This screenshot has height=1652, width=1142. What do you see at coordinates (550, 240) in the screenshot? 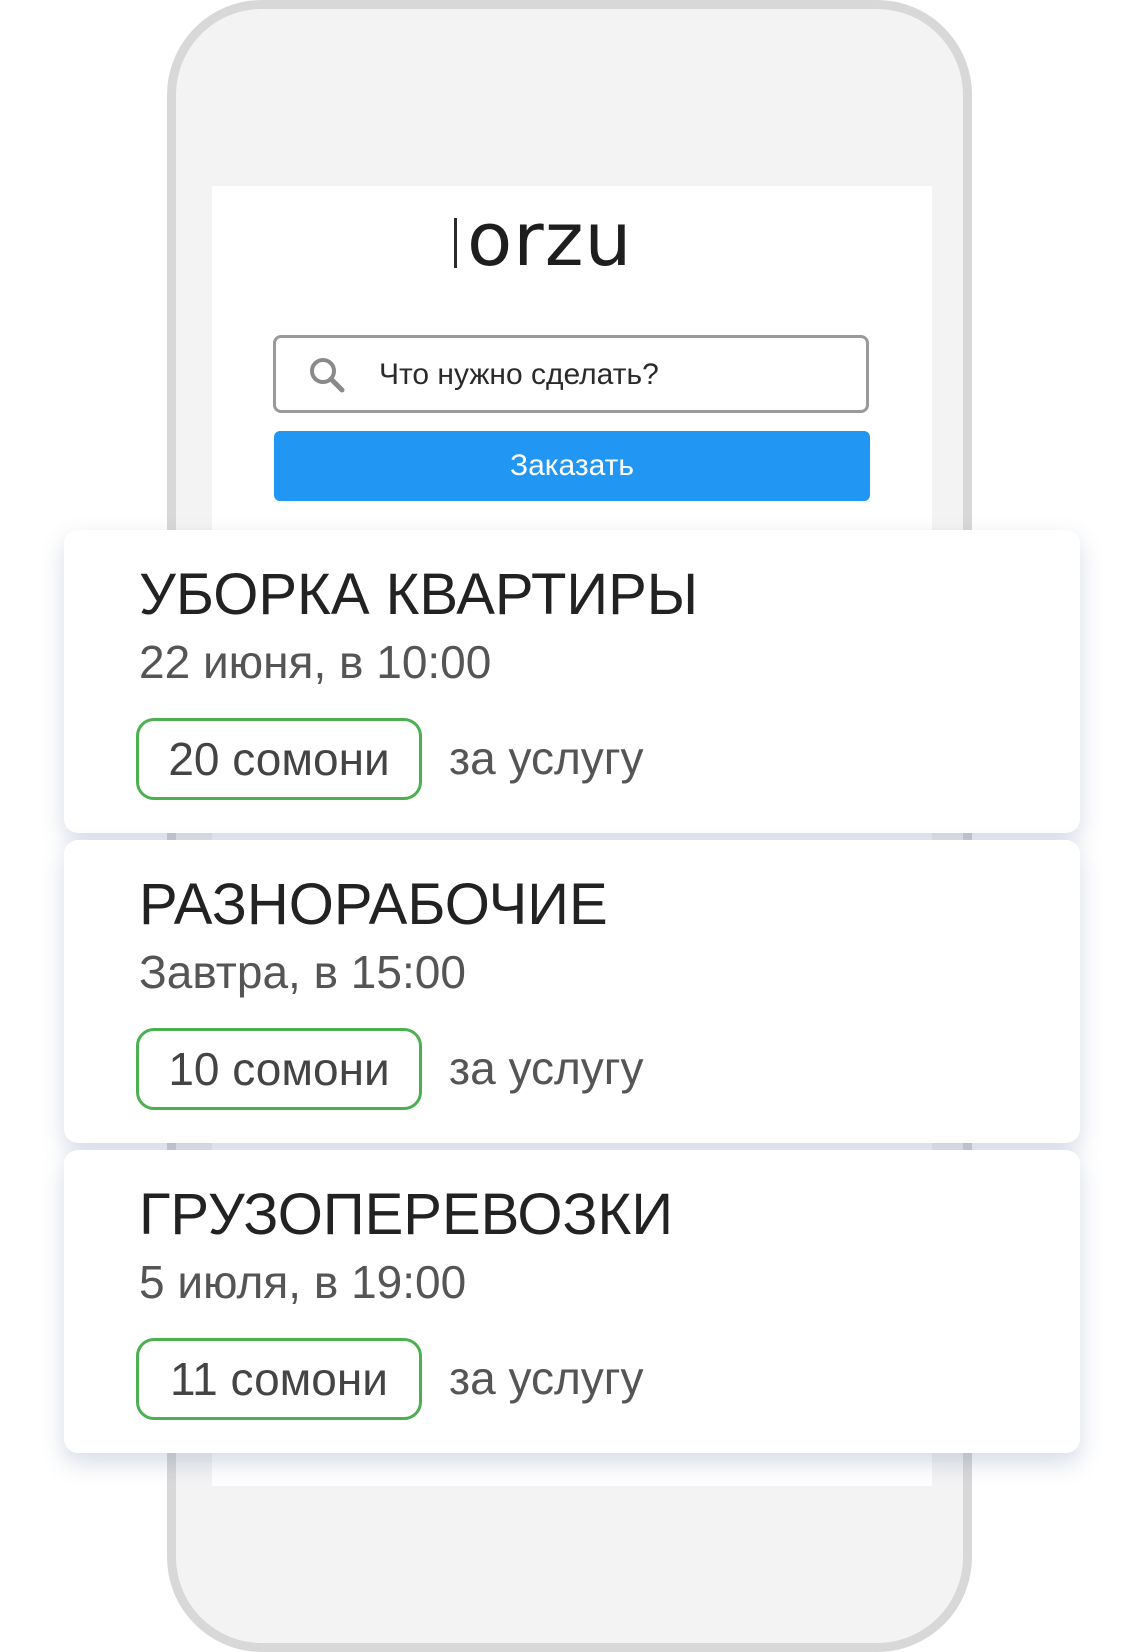
I see `logo-text: orzu` at bounding box center [550, 240].